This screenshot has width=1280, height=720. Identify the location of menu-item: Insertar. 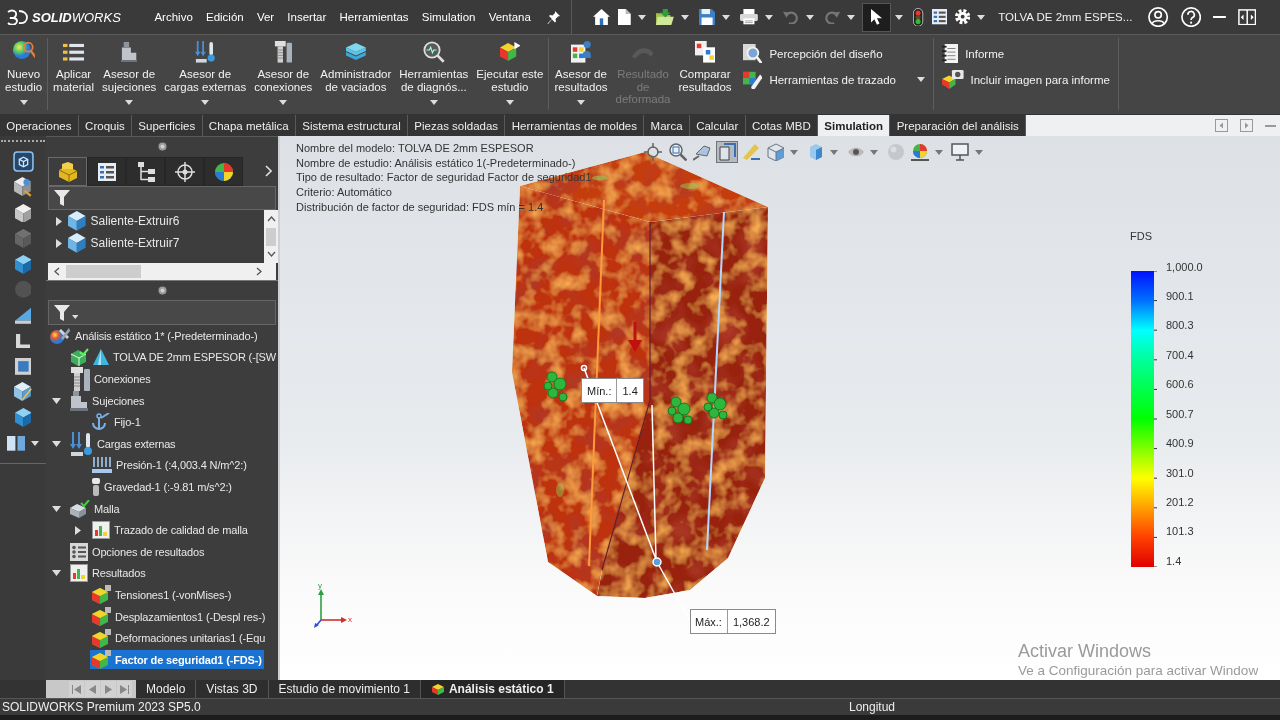
(306, 17).